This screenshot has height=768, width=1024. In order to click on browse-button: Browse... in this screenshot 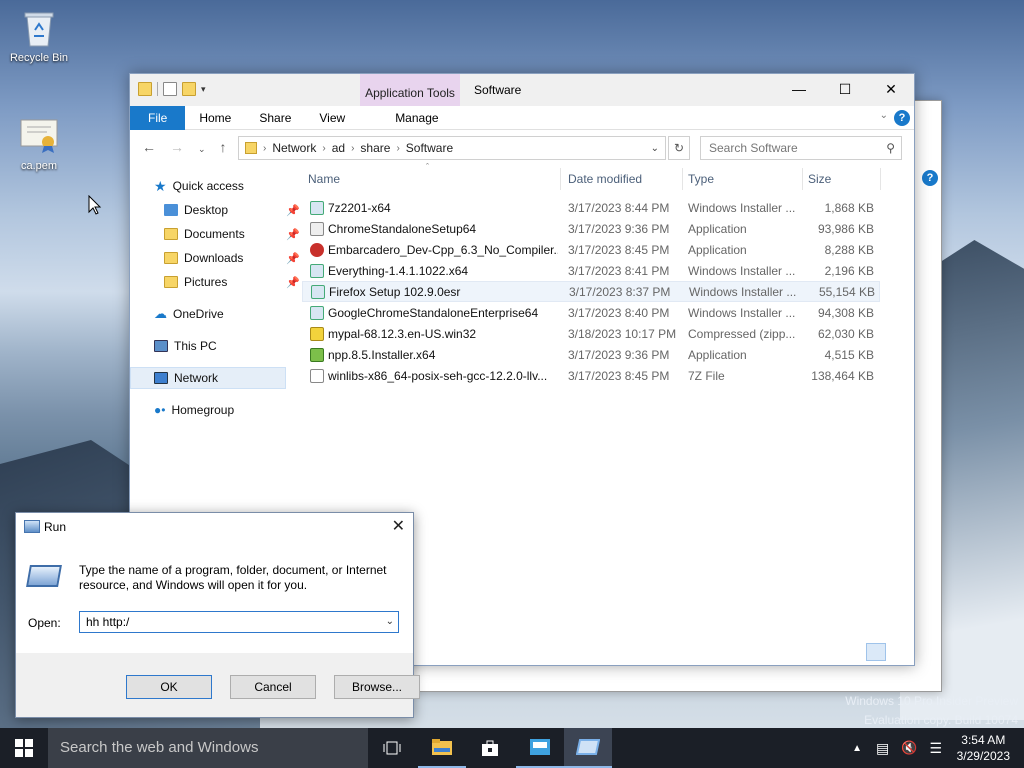, I will do `click(377, 687)`.